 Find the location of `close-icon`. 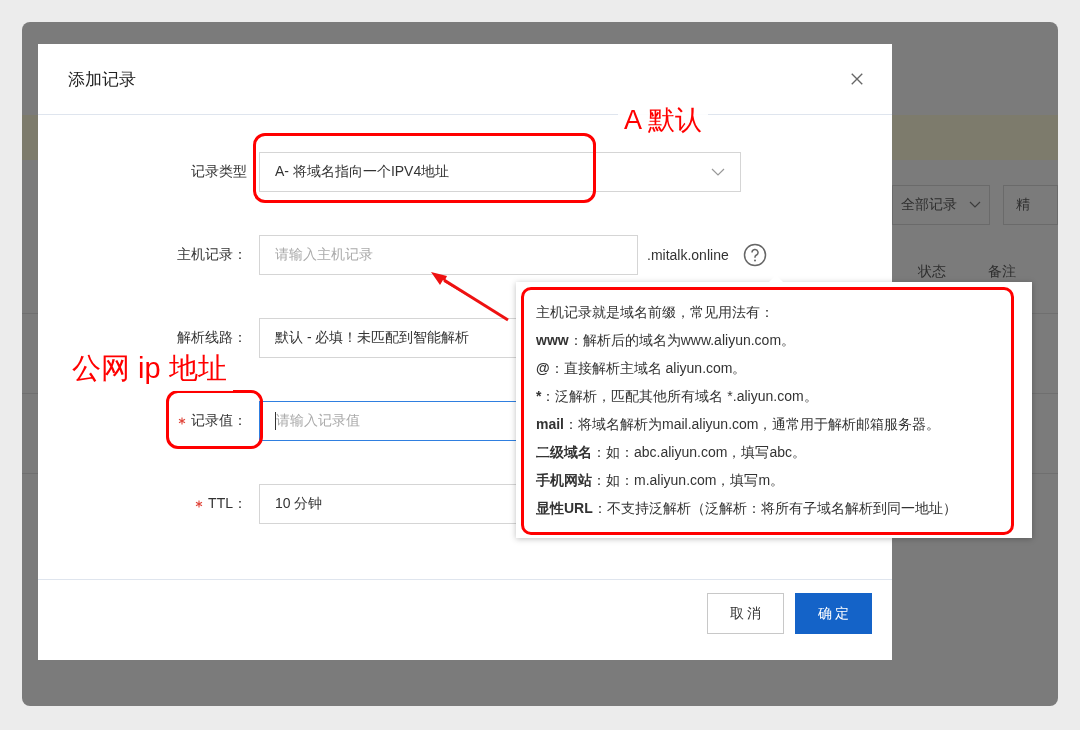

close-icon is located at coordinates (857, 79).